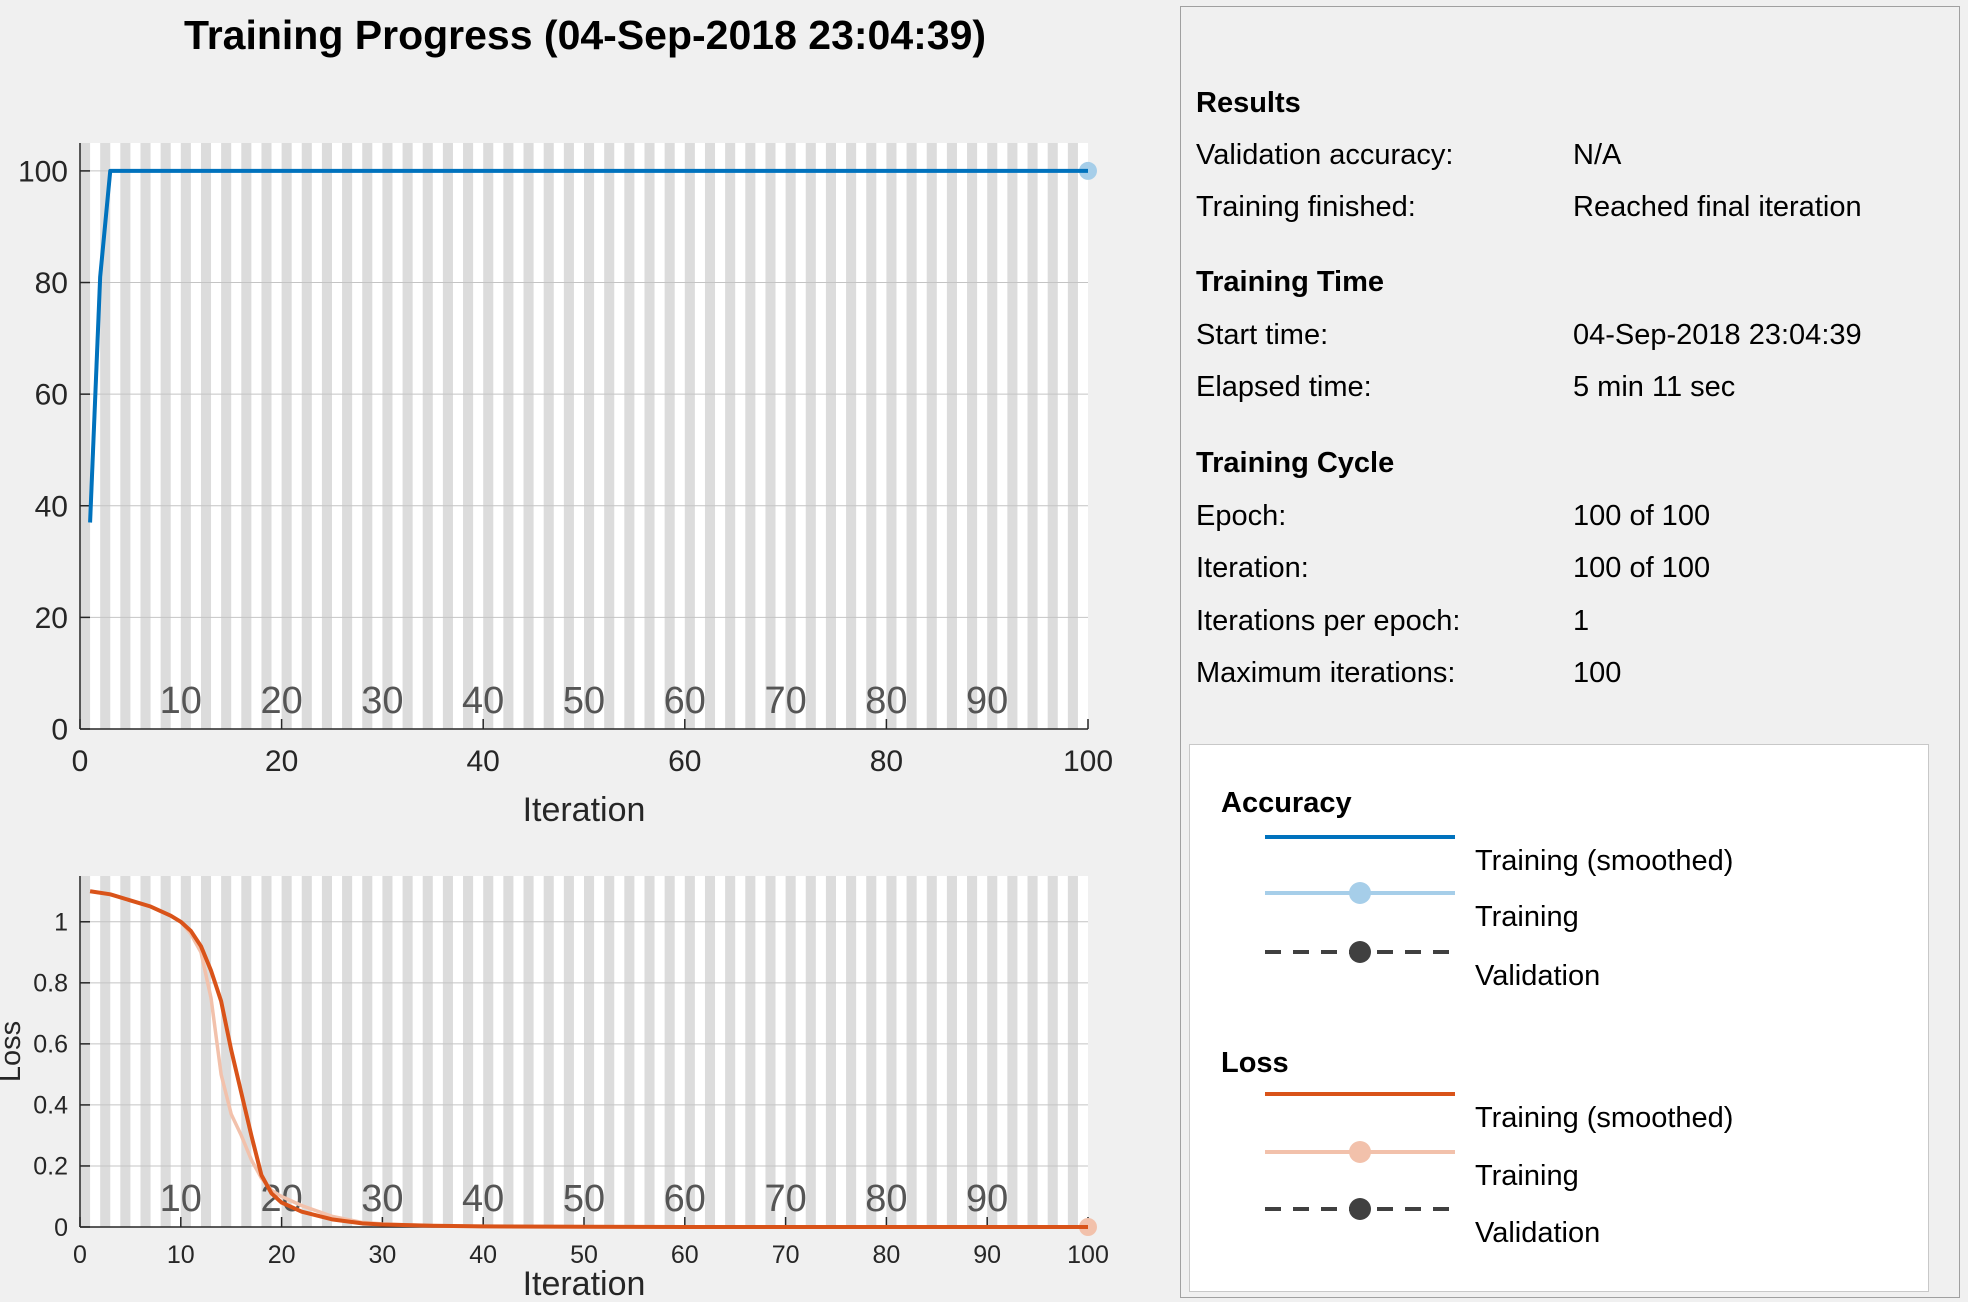 The image size is (1968, 1302). What do you see at coordinates (1717, 335) in the screenshot?
I see `start-time-value: 04-Sep-2018 23:04:39` at bounding box center [1717, 335].